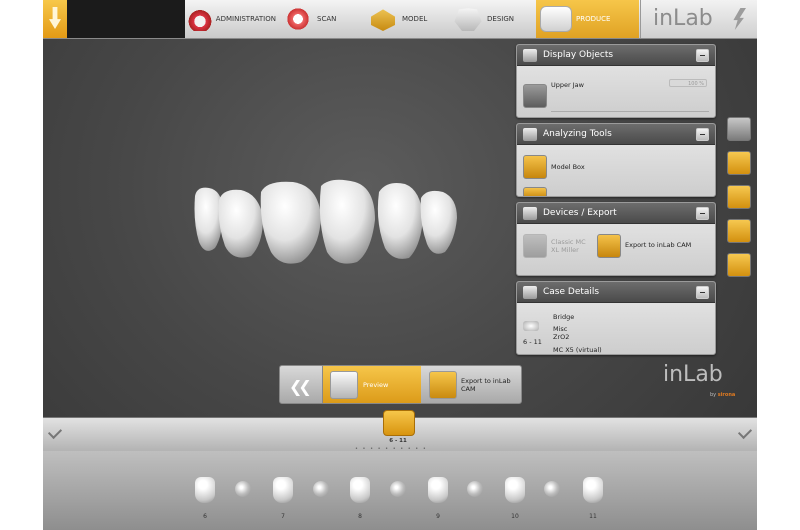 Image resolution: width=800 pixels, height=530 pixels. Describe the element at coordinates (688, 83) in the screenshot. I see `transparency-slider: 100 %` at that location.